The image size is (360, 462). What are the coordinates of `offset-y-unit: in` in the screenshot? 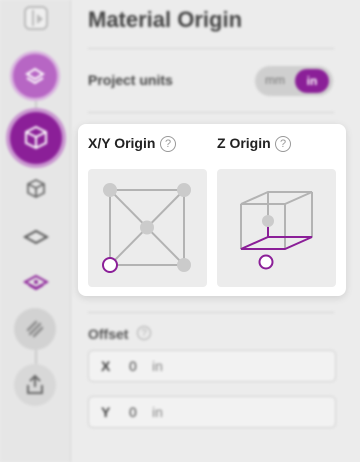 It's located at (157, 412).